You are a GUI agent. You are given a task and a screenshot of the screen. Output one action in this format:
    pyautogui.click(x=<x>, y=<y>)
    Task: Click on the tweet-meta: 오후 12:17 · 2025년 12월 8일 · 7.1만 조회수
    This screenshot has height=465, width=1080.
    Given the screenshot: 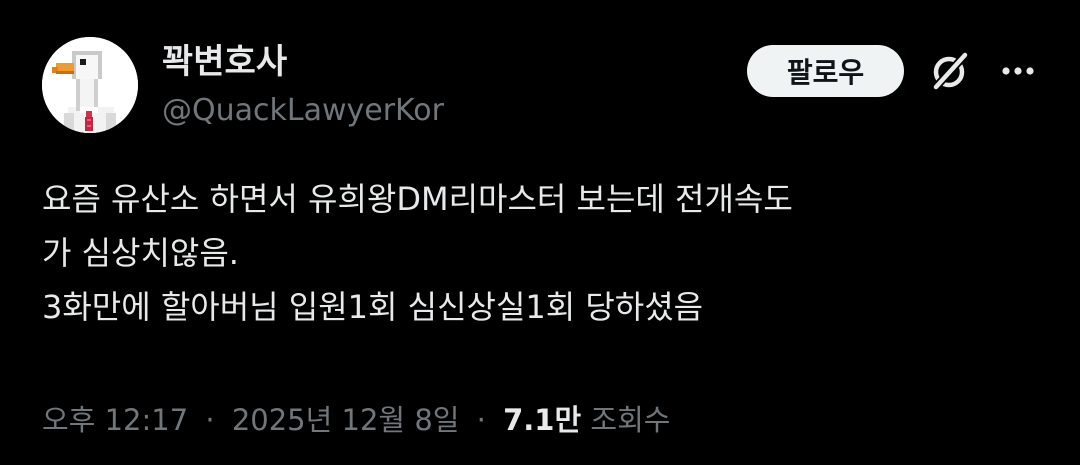 What is the action you would take?
    pyautogui.click(x=356, y=420)
    